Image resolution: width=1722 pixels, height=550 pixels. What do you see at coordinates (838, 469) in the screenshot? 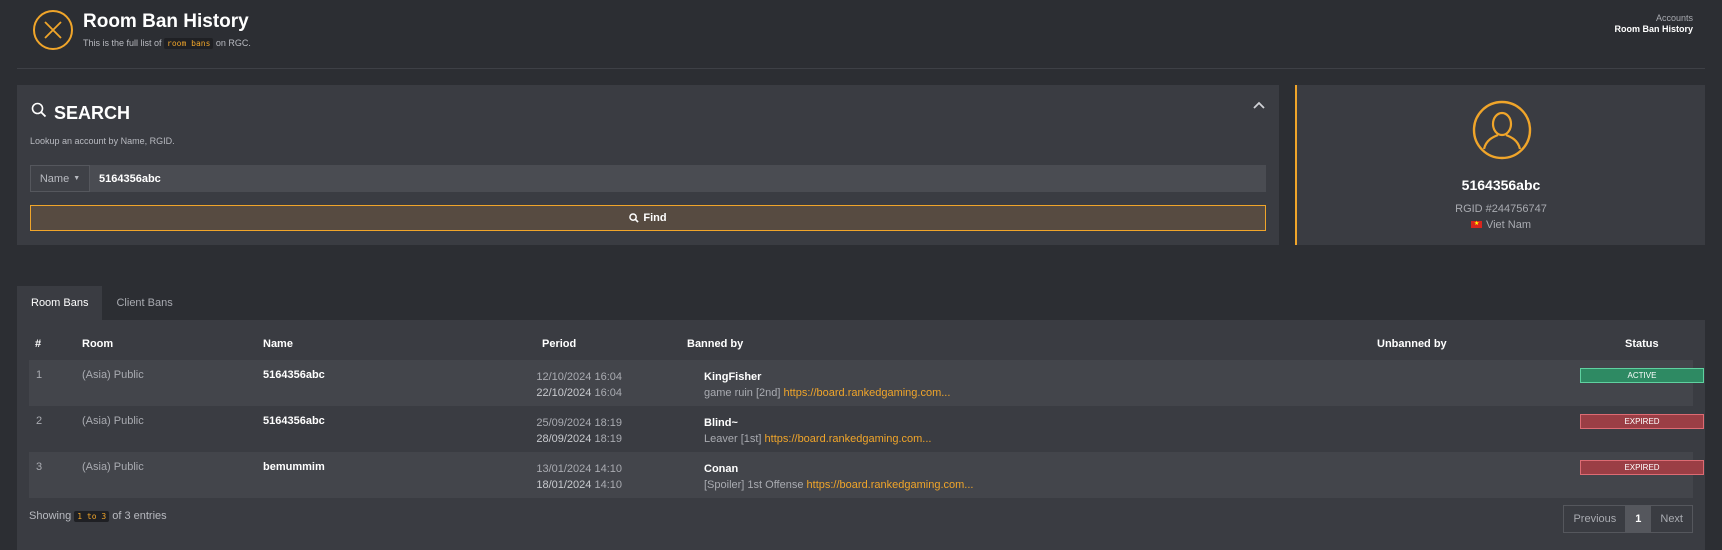
I see `banned-by-name: Conan` at bounding box center [838, 469].